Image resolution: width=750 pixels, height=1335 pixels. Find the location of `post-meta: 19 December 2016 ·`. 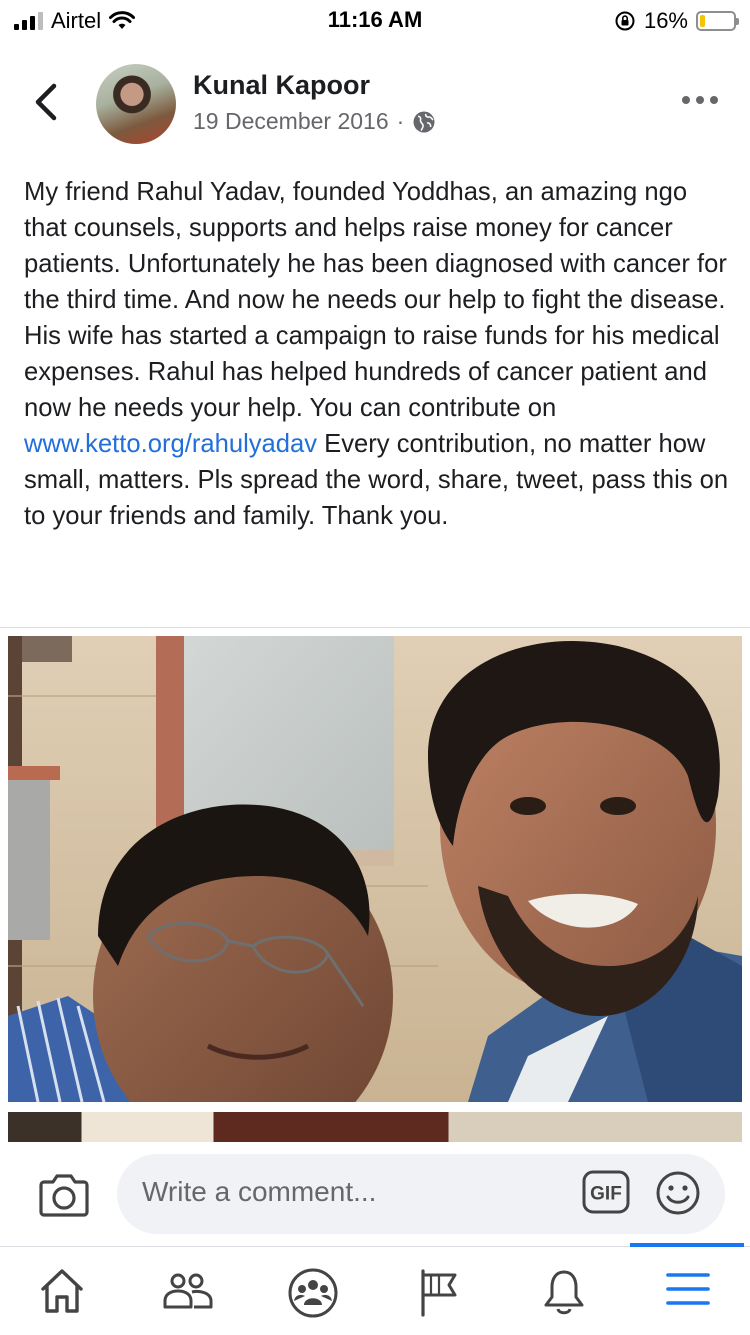

post-meta: 19 December 2016 · is located at coordinates (314, 121).